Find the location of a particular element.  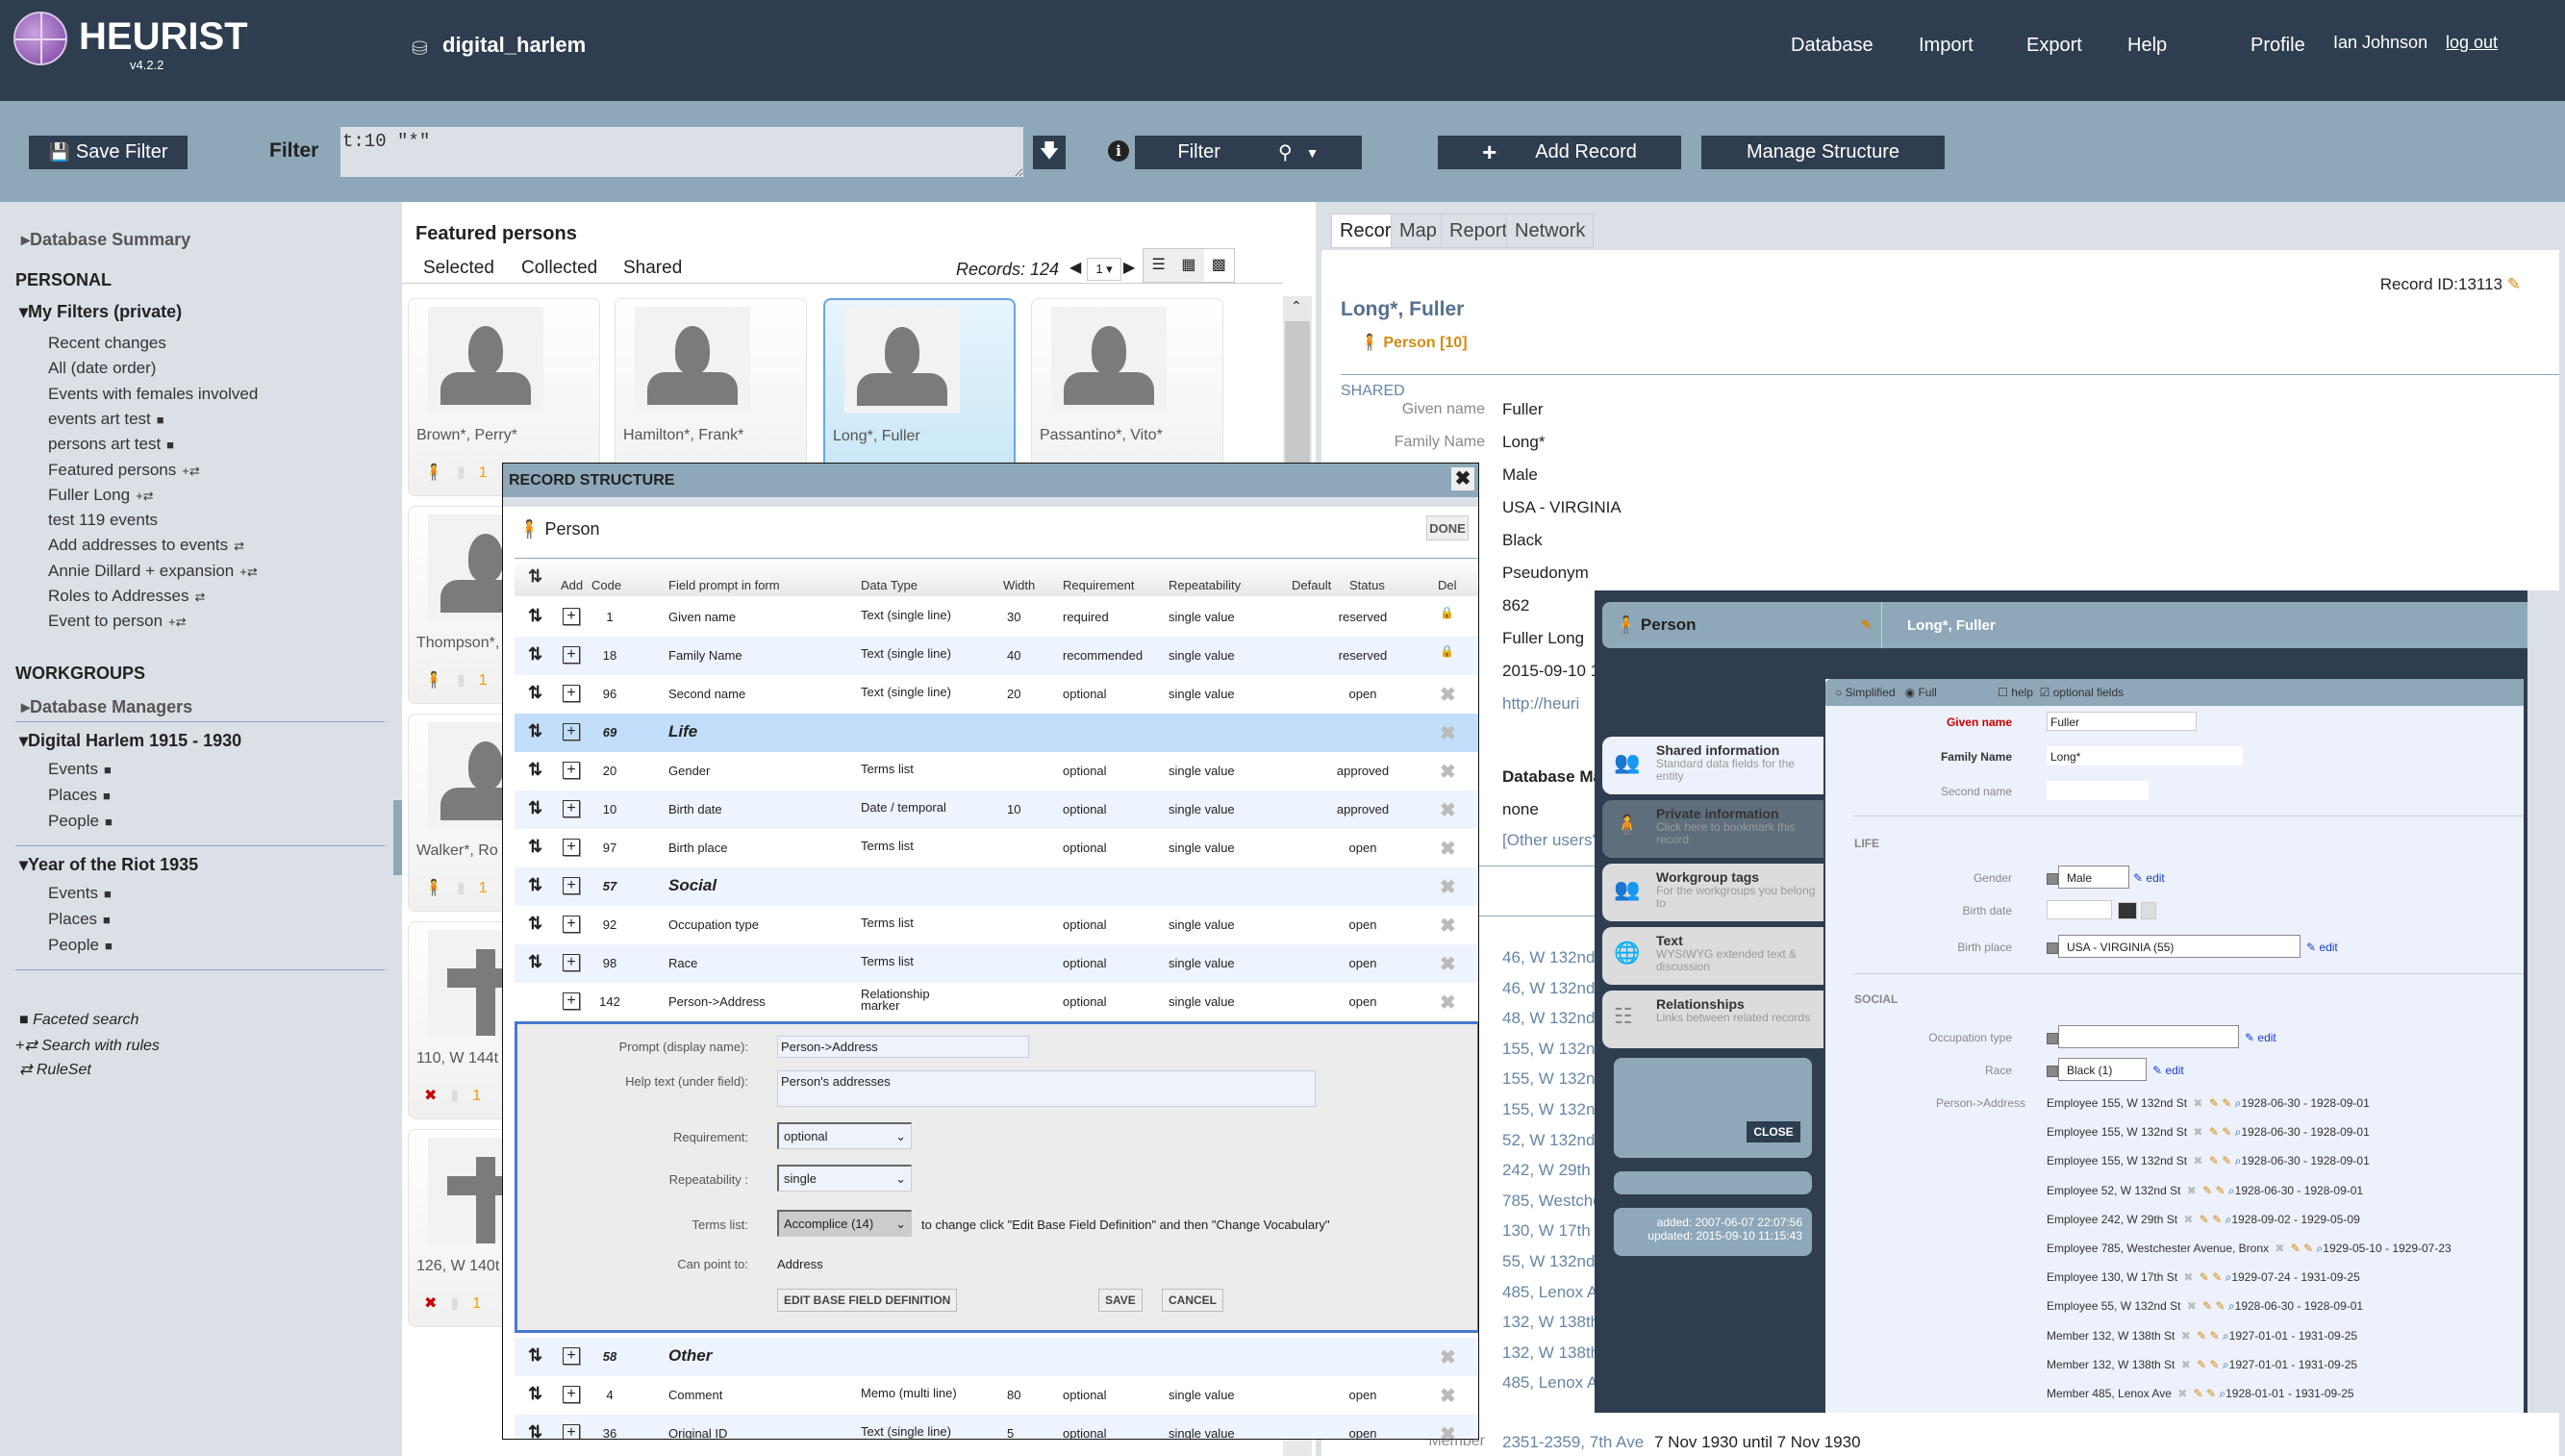

help-text-input: Person's addresses is located at coordinates (1046, 1088).